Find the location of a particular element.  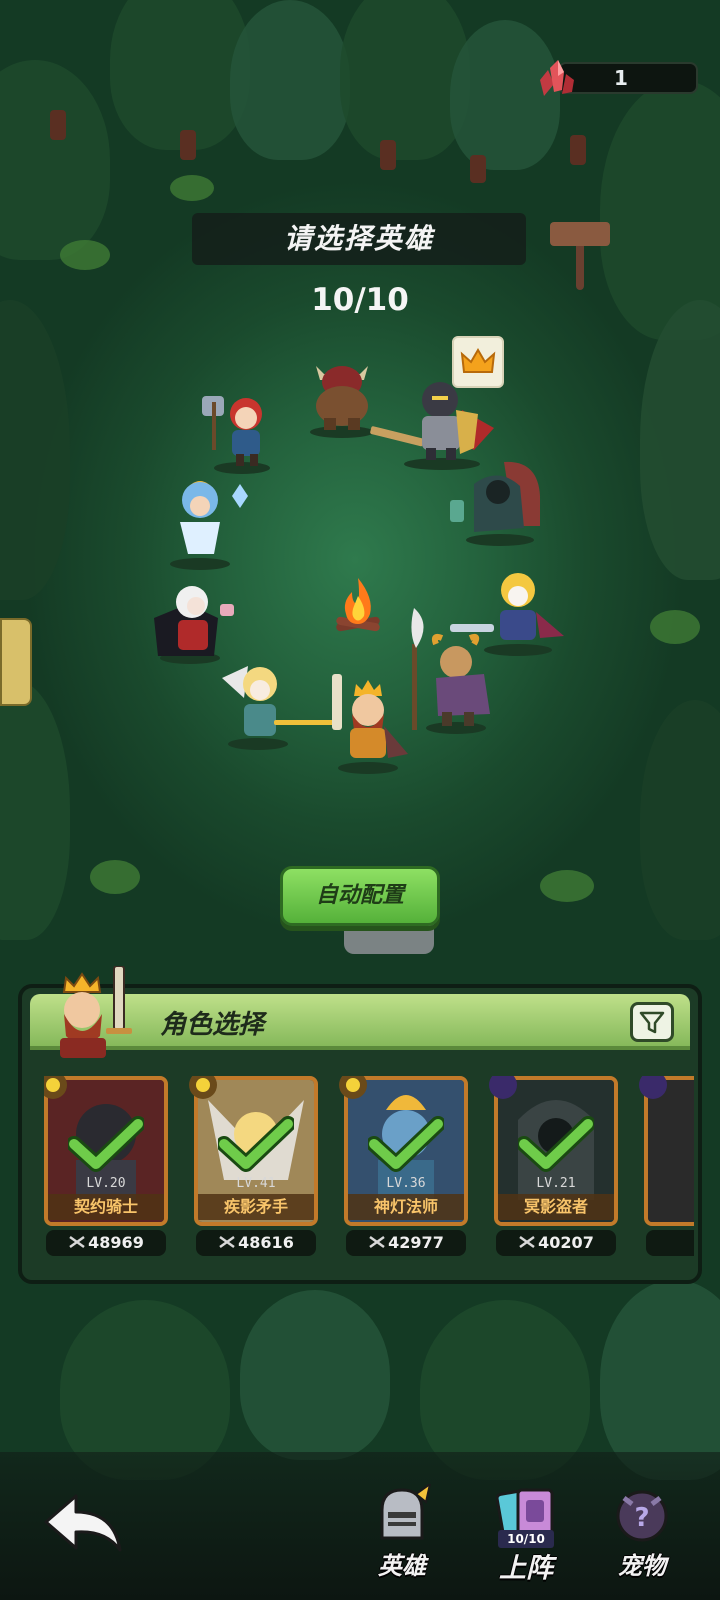

hero-name: 神灯法师 is located at coordinates (406, 1207).